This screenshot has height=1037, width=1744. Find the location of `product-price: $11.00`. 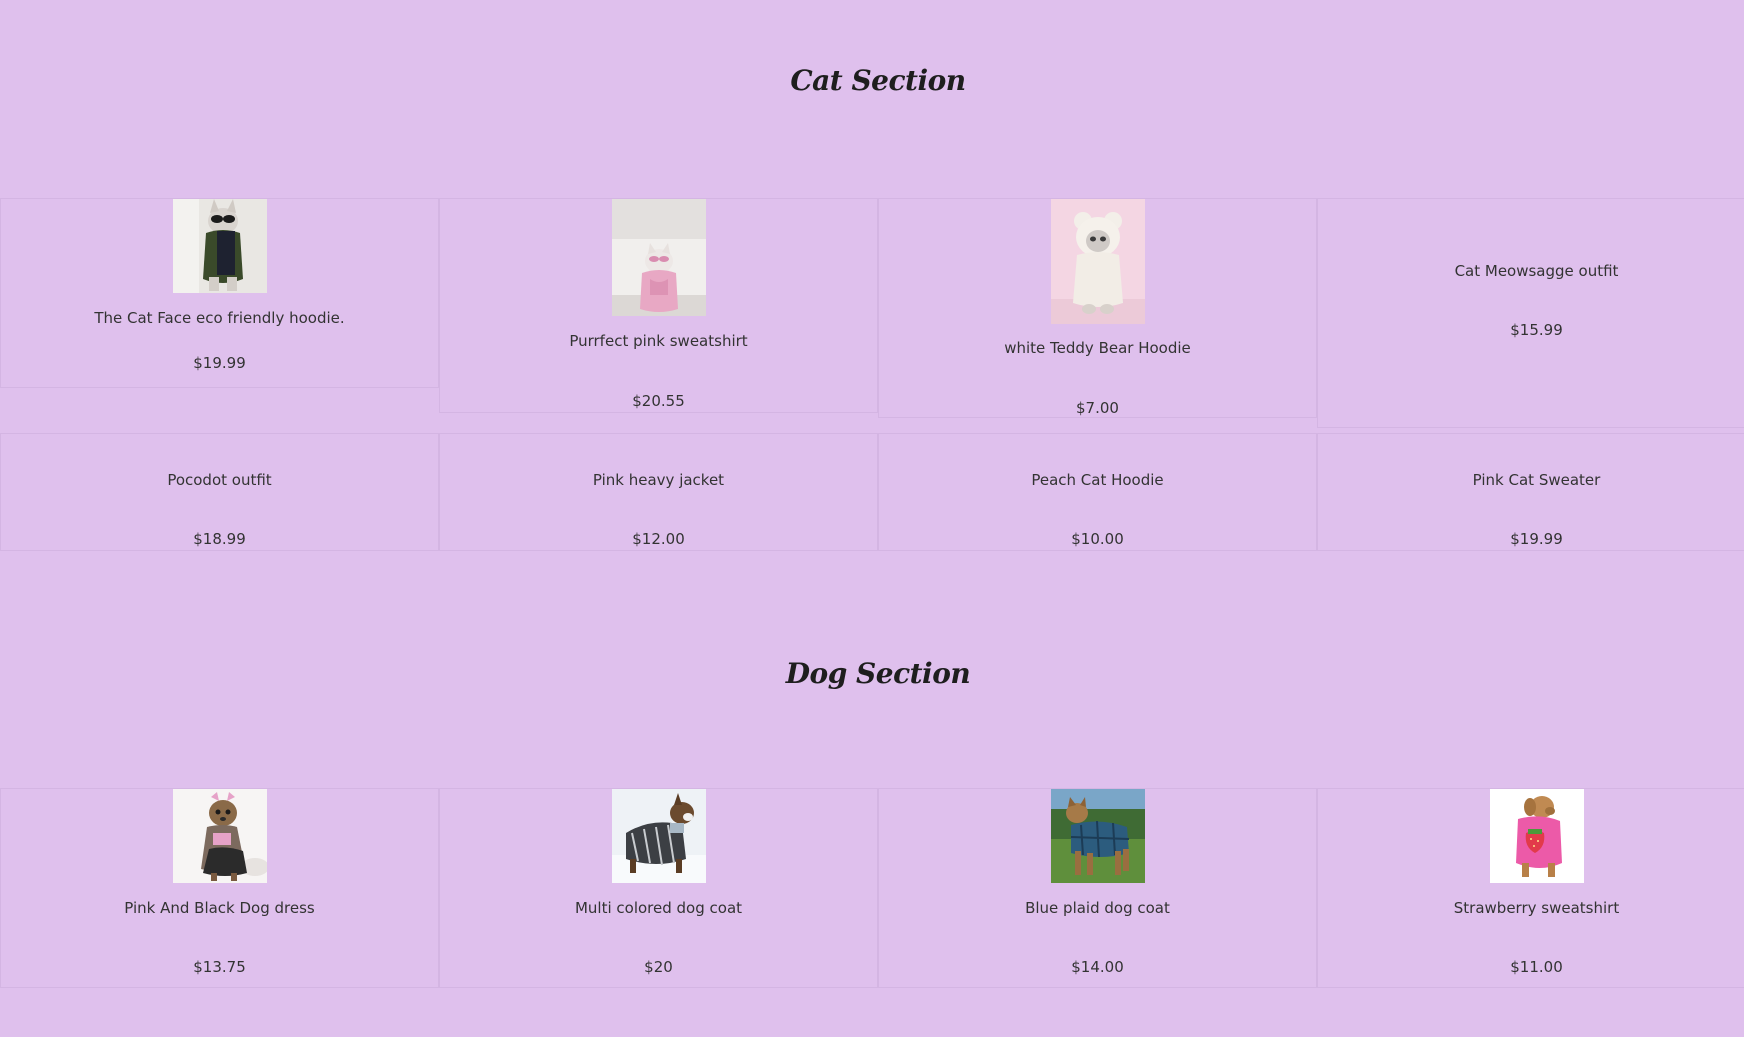

product-price: $11.00 is located at coordinates (1536, 967).